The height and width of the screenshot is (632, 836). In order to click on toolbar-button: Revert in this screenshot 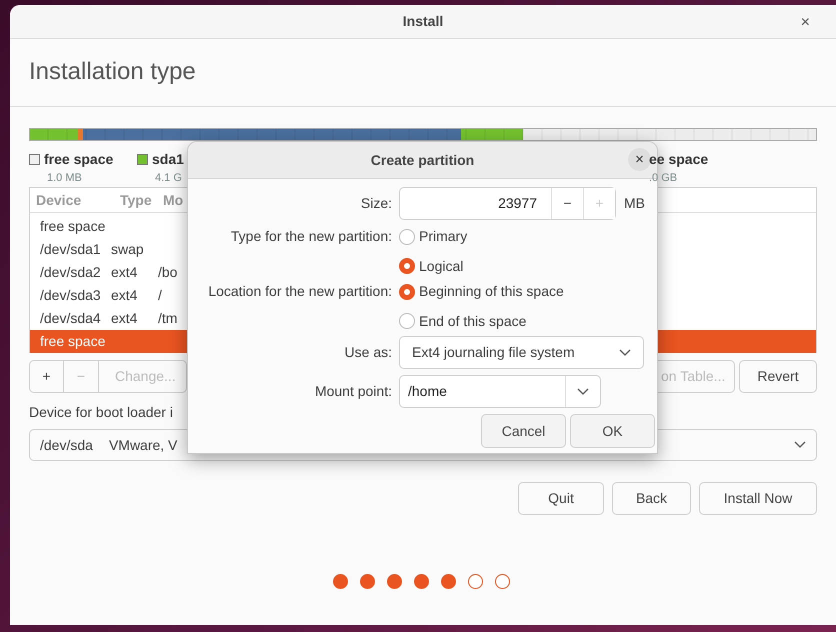, I will do `click(778, 376)`.